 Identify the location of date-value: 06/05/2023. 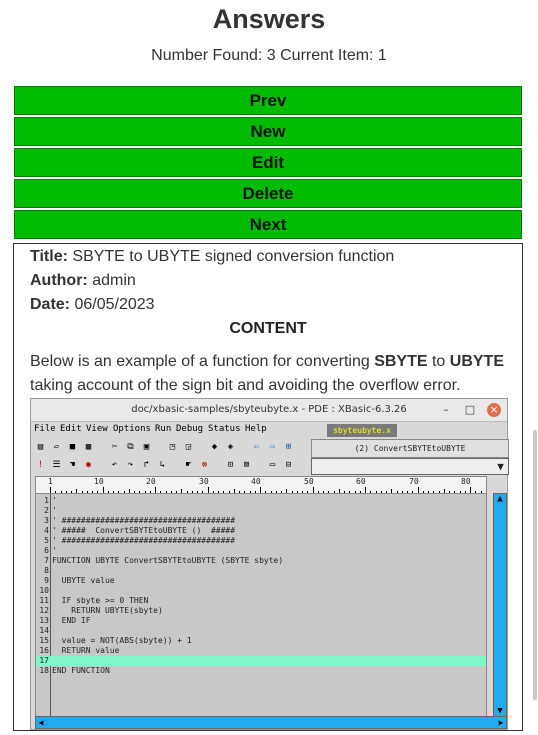
(114, 304).